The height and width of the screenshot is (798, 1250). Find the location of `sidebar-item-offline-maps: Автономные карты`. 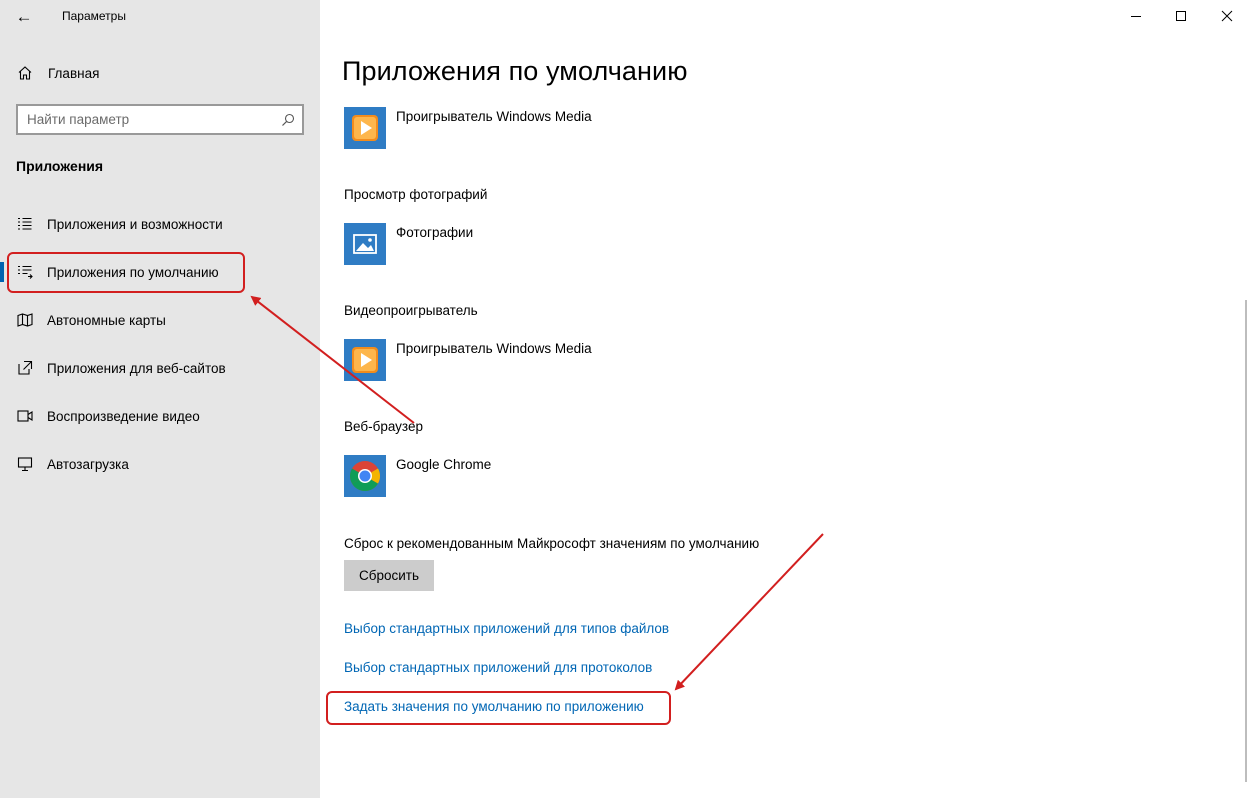

sidebar-item-offline-maps: Автономные карты is located at coordinates (160, 320).